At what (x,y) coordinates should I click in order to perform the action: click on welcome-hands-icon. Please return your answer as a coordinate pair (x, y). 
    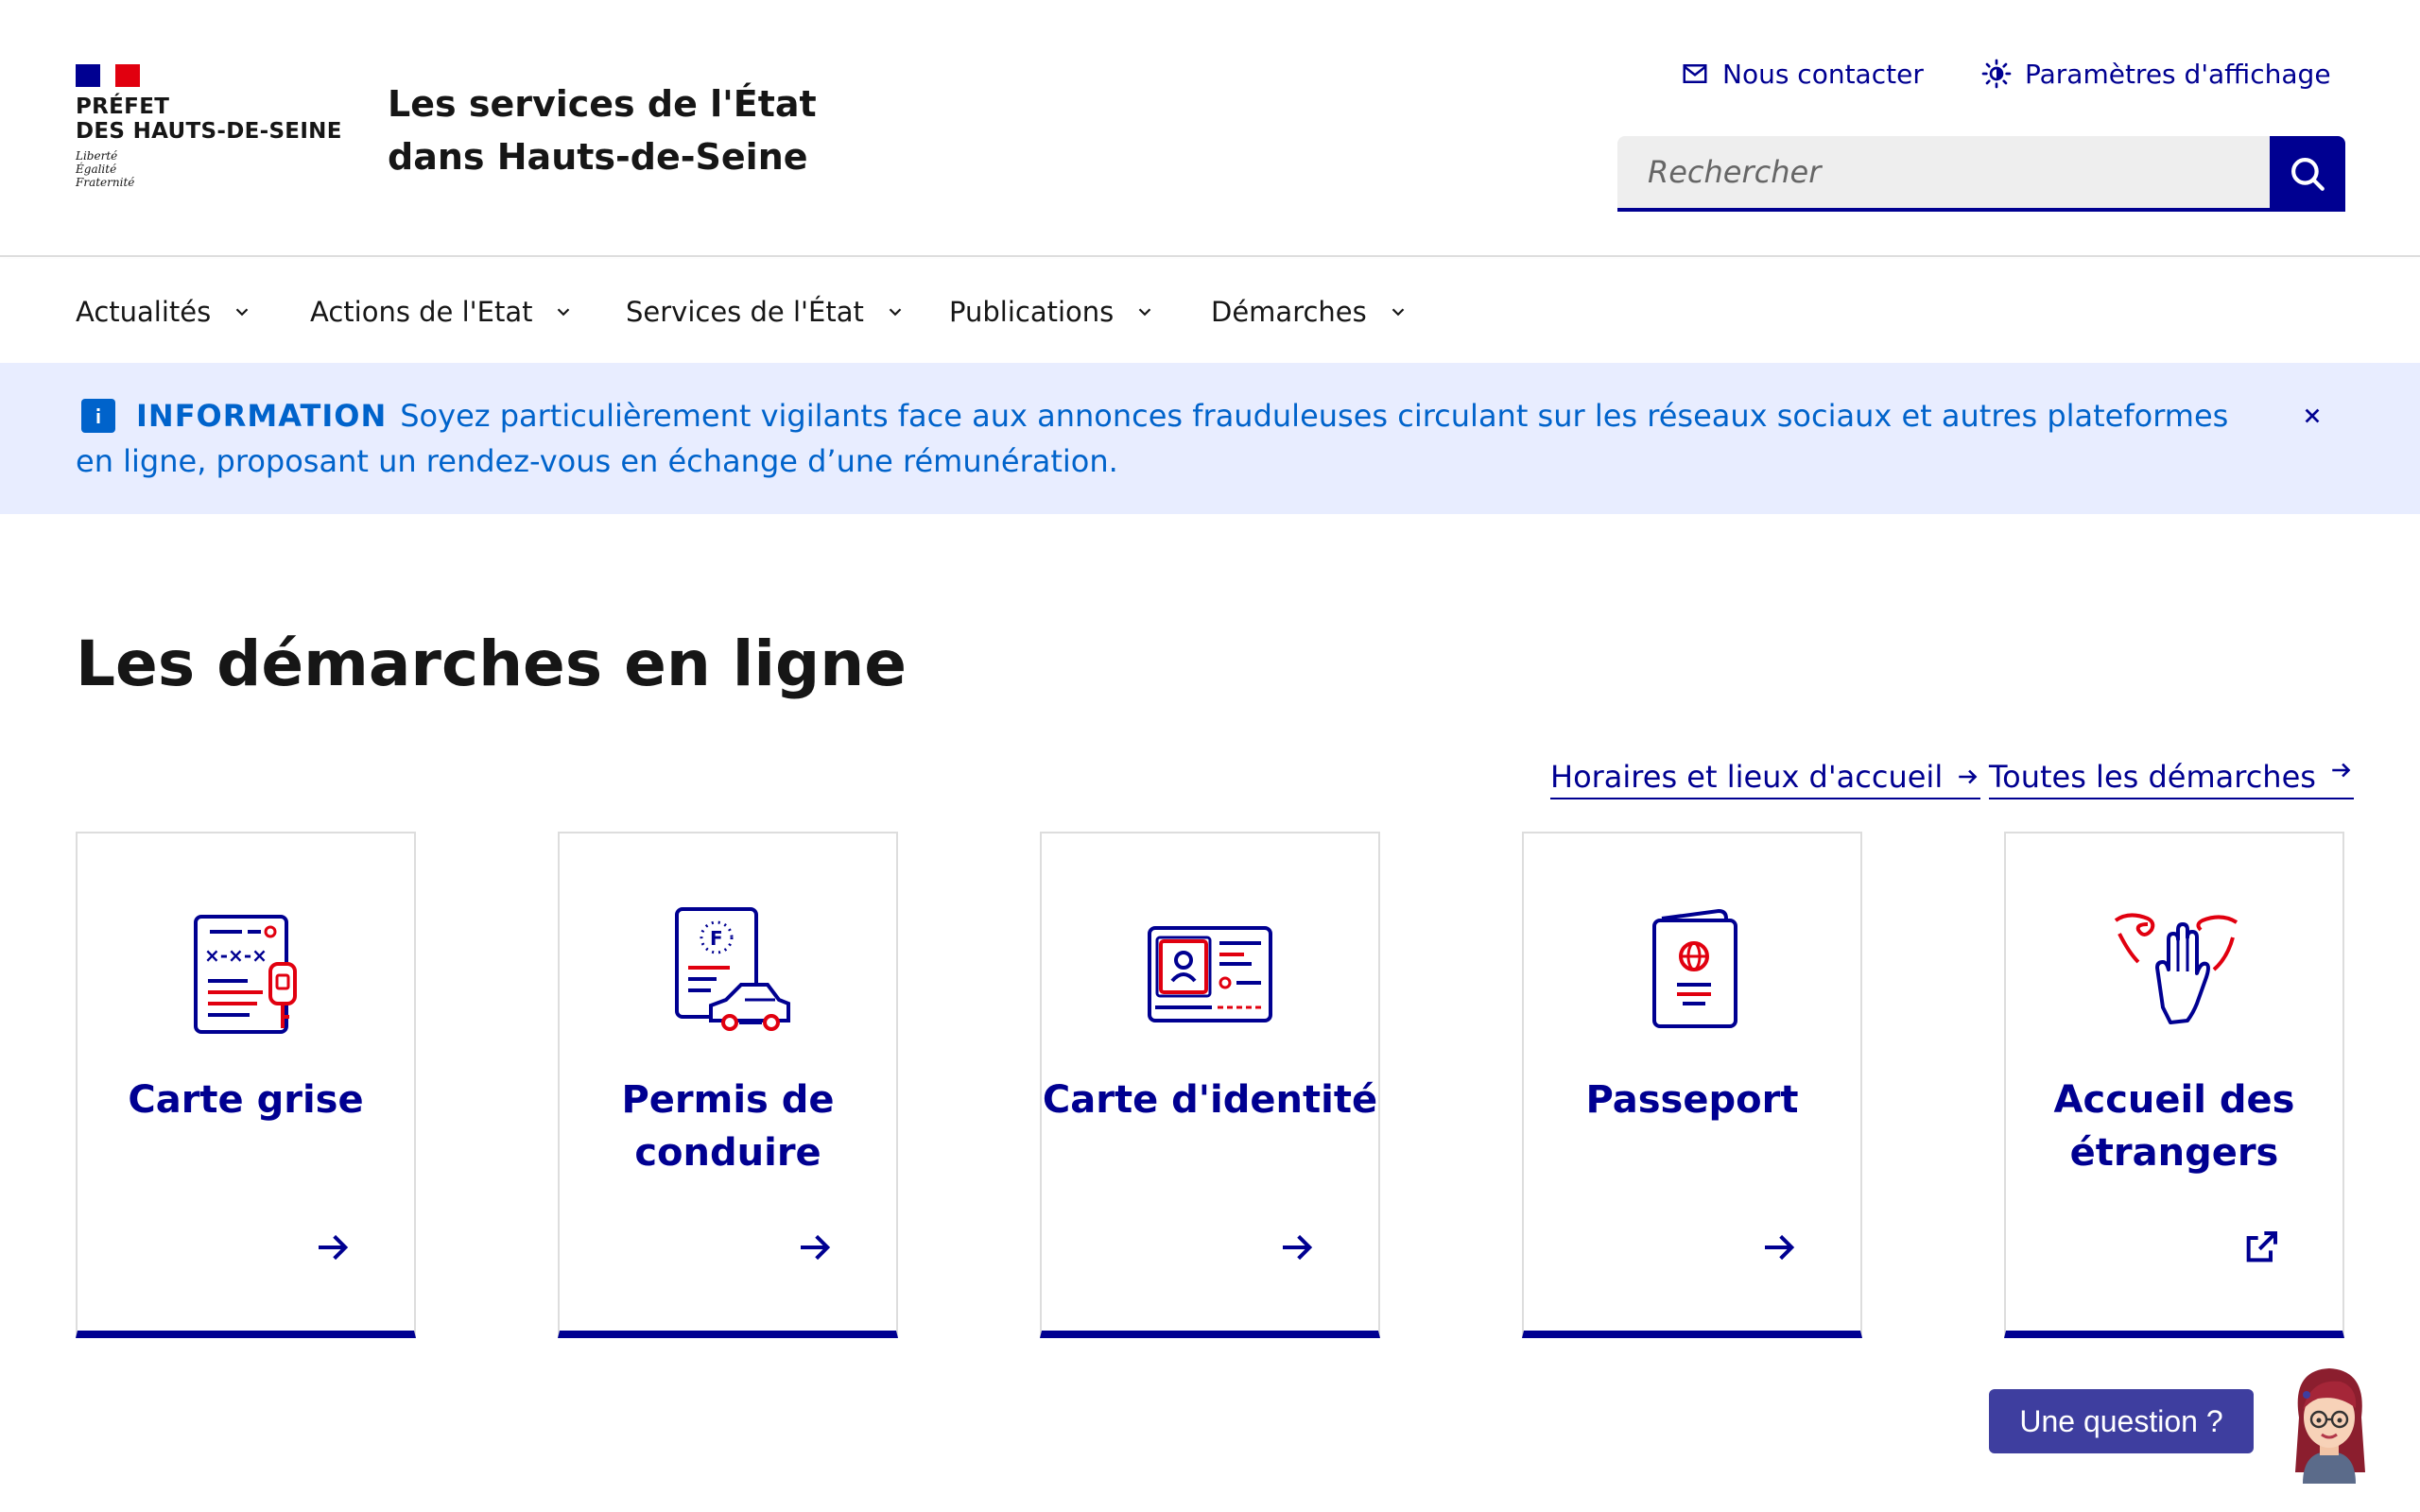
    Looking at the image, I should click on (2176, 968).